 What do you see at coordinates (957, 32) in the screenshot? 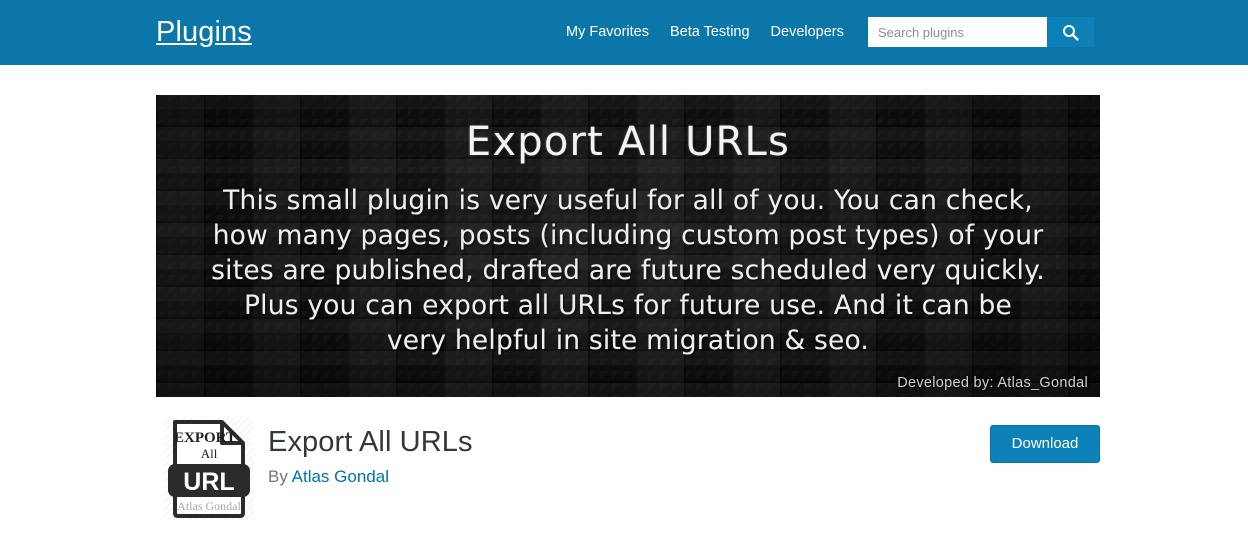
I see `search-input` at bounding box center [957, 32].